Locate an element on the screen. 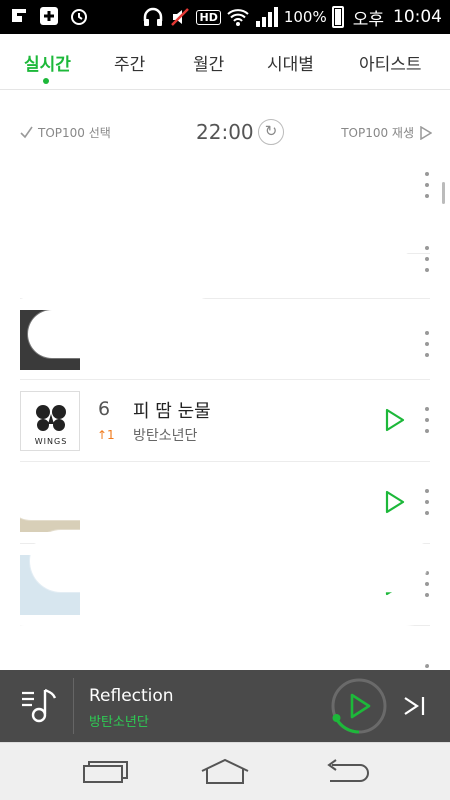 The height and width of the screenshot is (800, 450). mini-player: Reflection 방탄소년단 is located at coordinates (225, 706).